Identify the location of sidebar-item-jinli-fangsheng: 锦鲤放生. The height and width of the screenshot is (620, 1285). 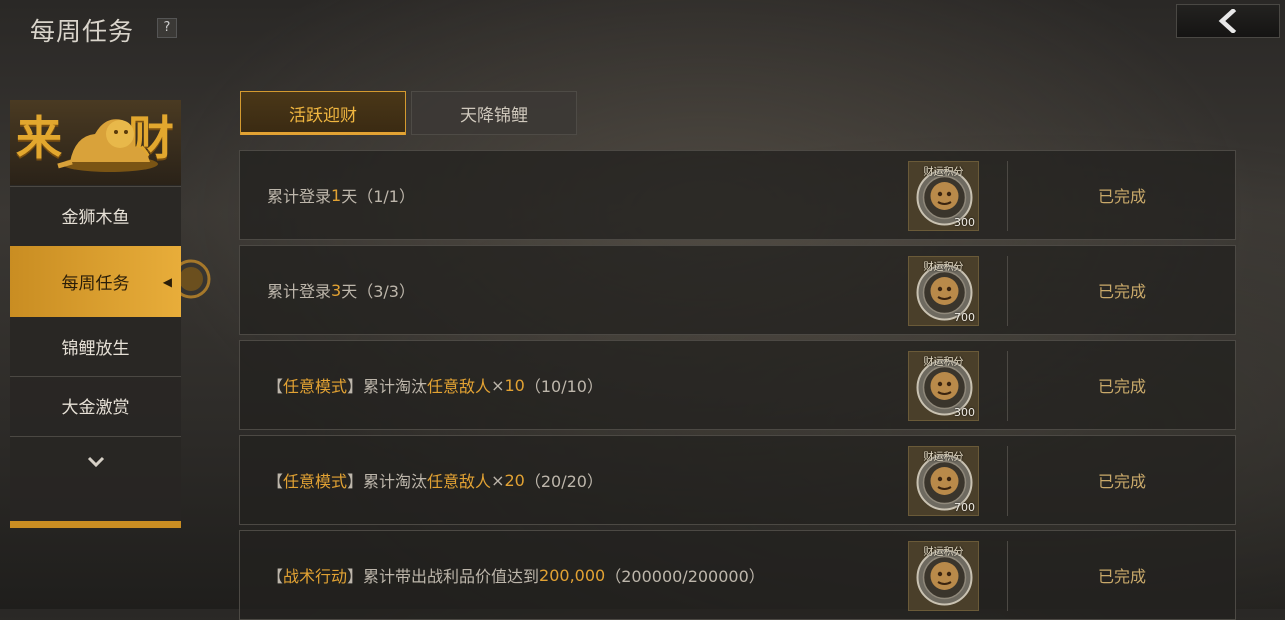
(95, 346).